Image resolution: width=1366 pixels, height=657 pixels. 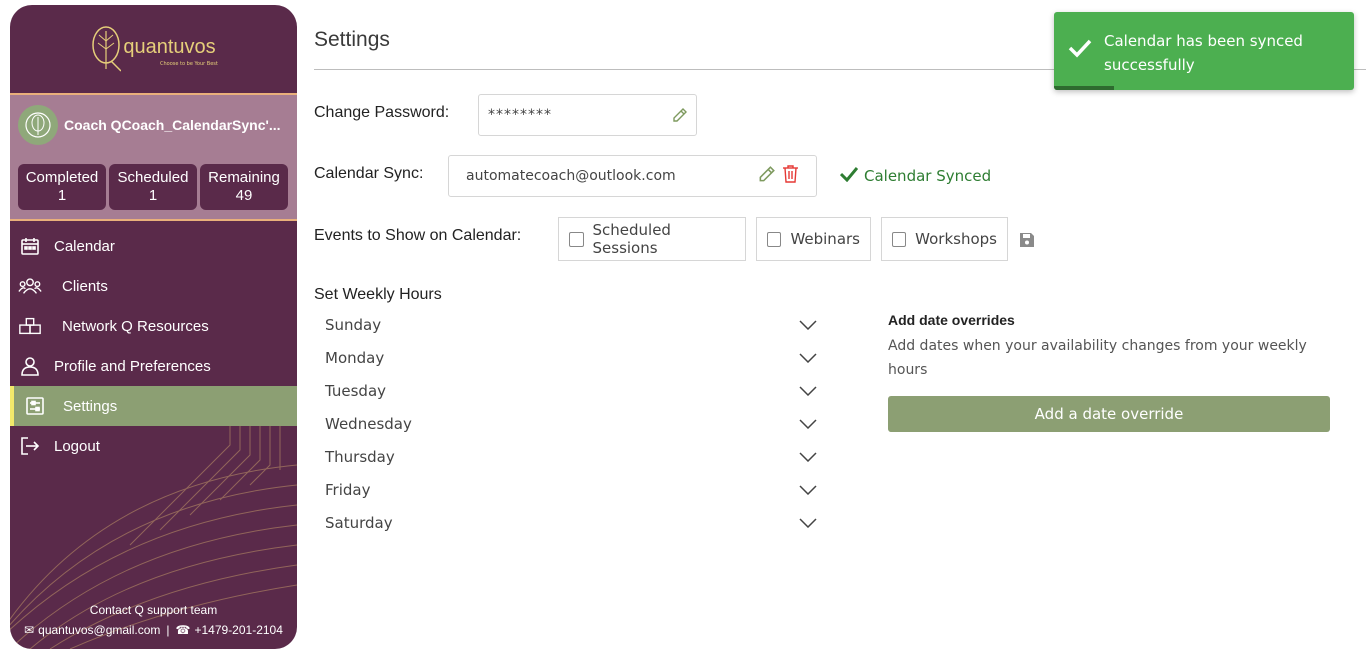 I want to click on sidebar-item-label: Settings, so click(x=90, y=406).